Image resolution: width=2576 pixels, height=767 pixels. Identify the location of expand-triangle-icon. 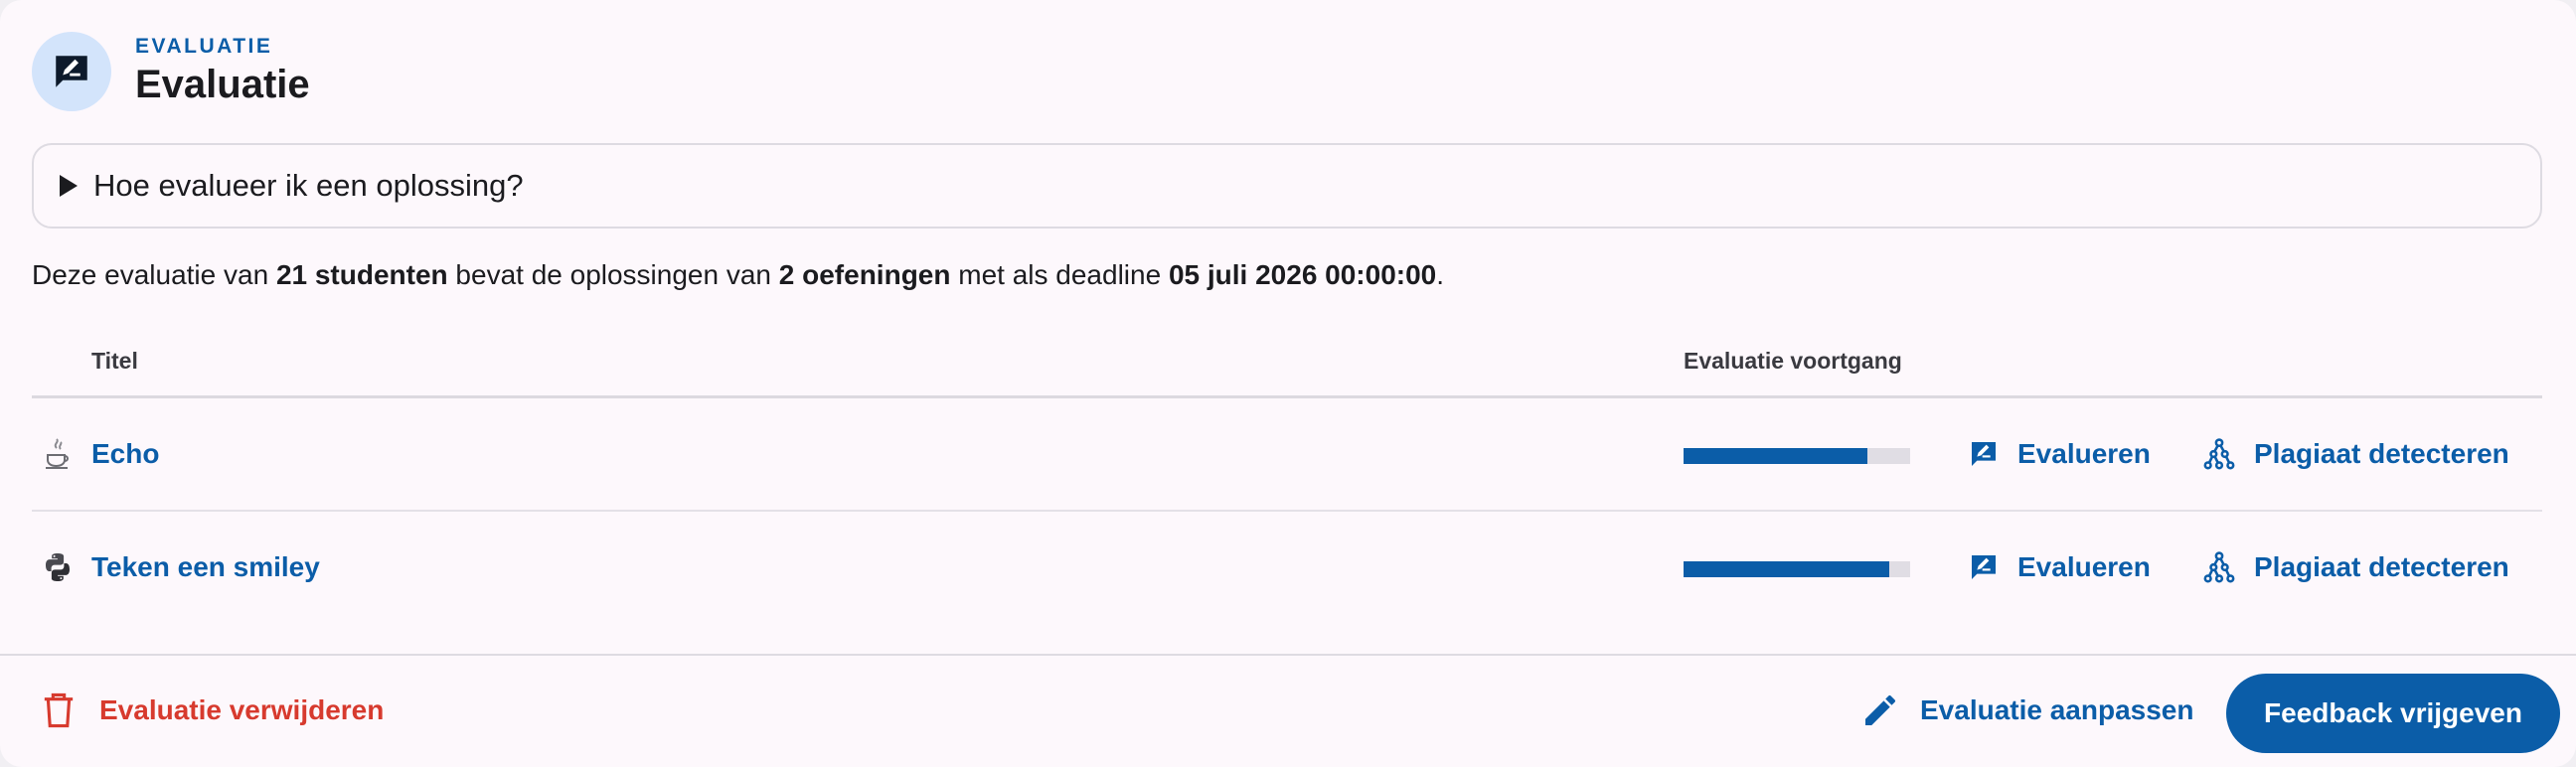
(69, 186).